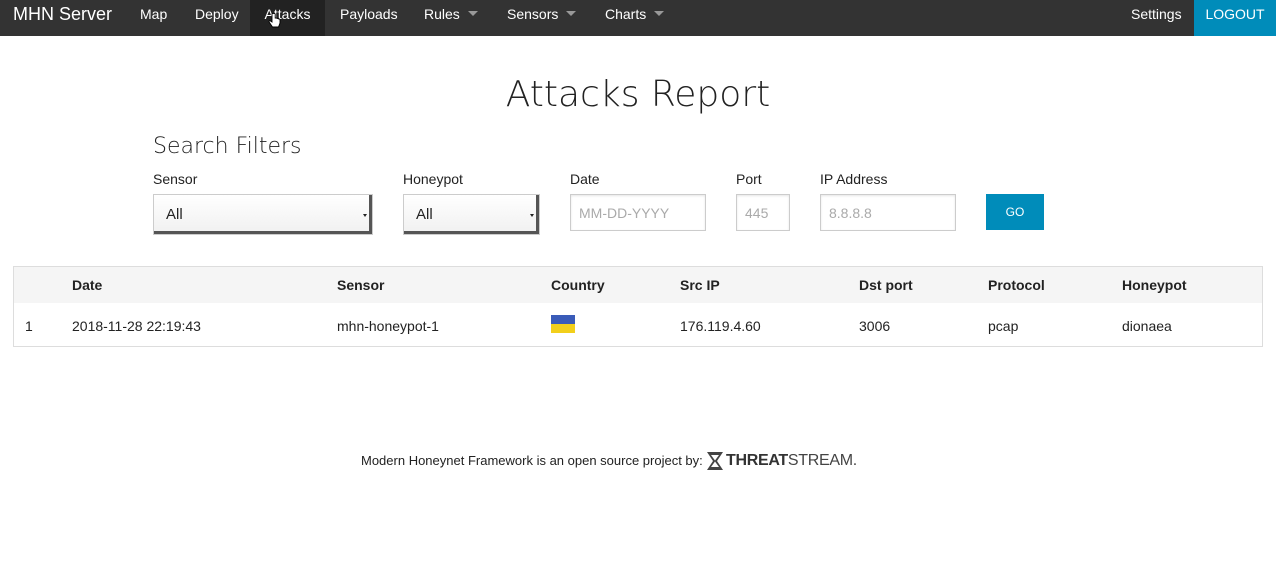  Describe the element at coordinates (87, 285) in the screenshot. I see `column-header-date: Date` at that location.